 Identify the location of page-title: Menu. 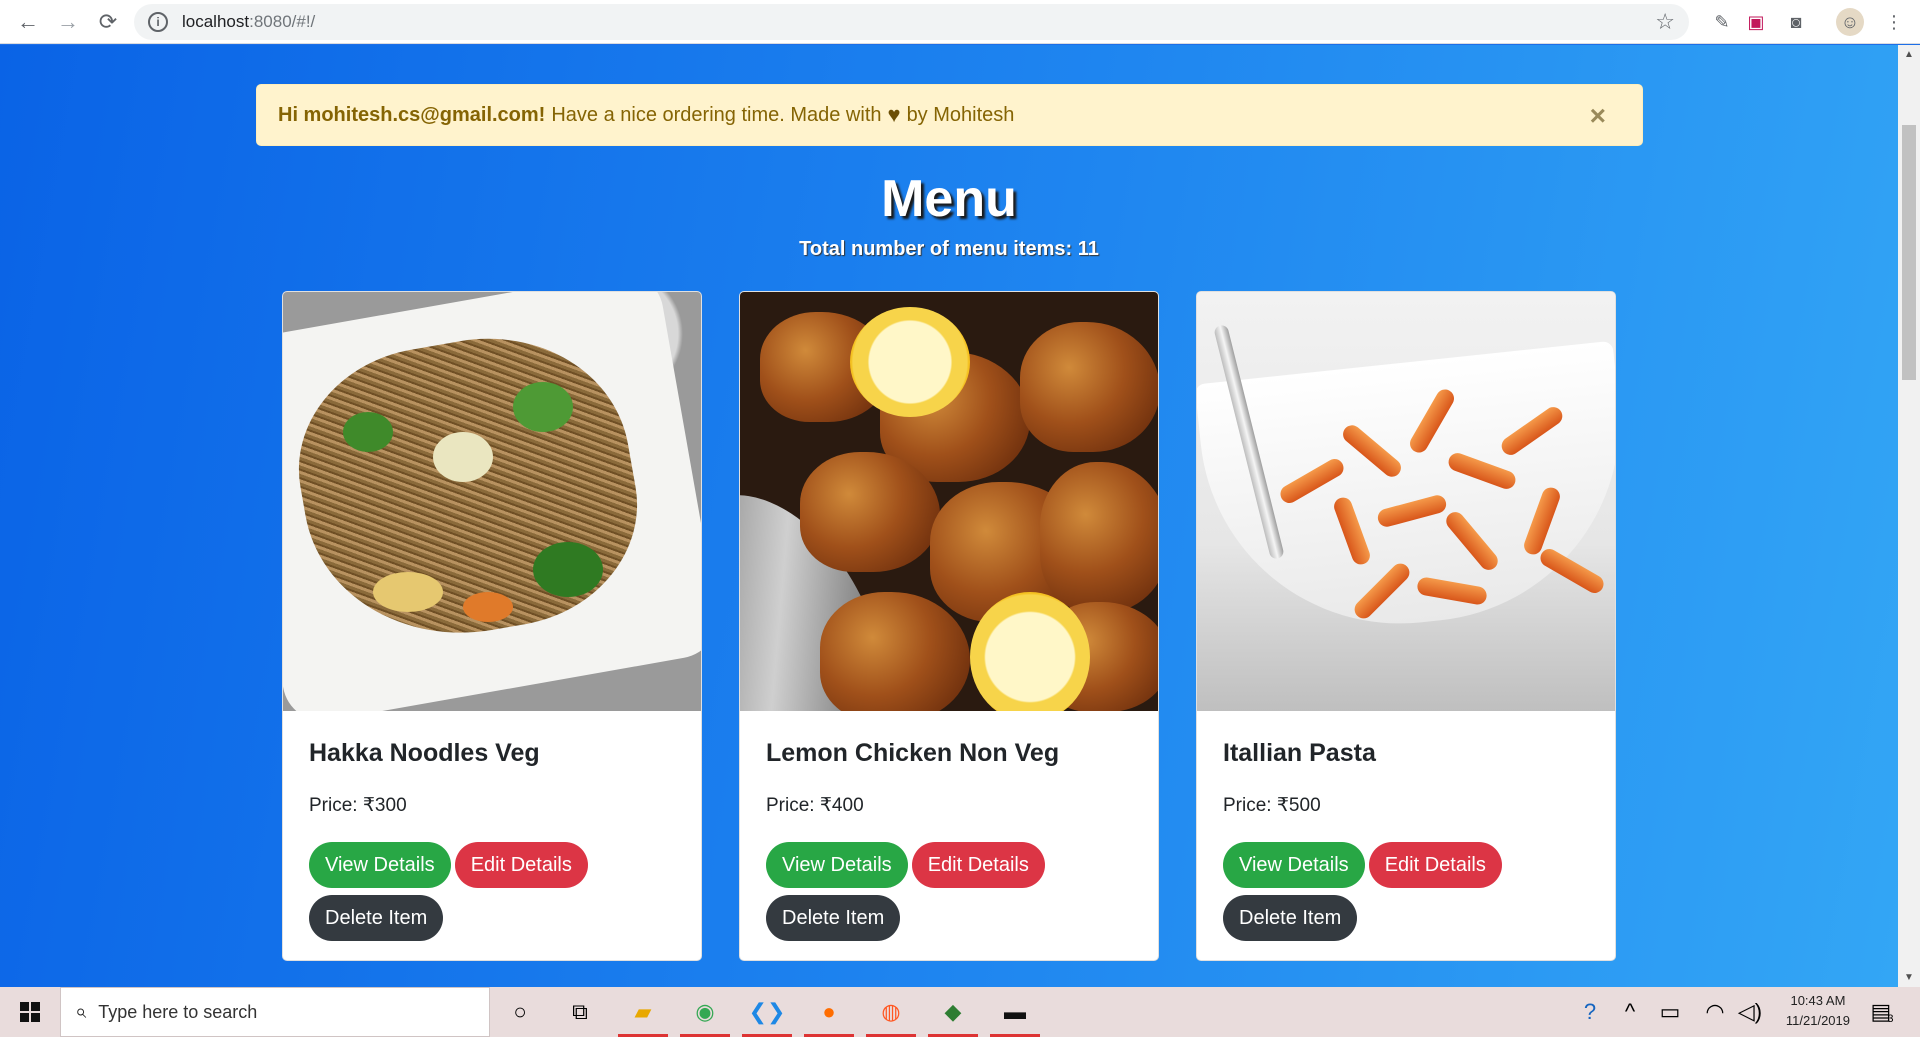
(949, 199).